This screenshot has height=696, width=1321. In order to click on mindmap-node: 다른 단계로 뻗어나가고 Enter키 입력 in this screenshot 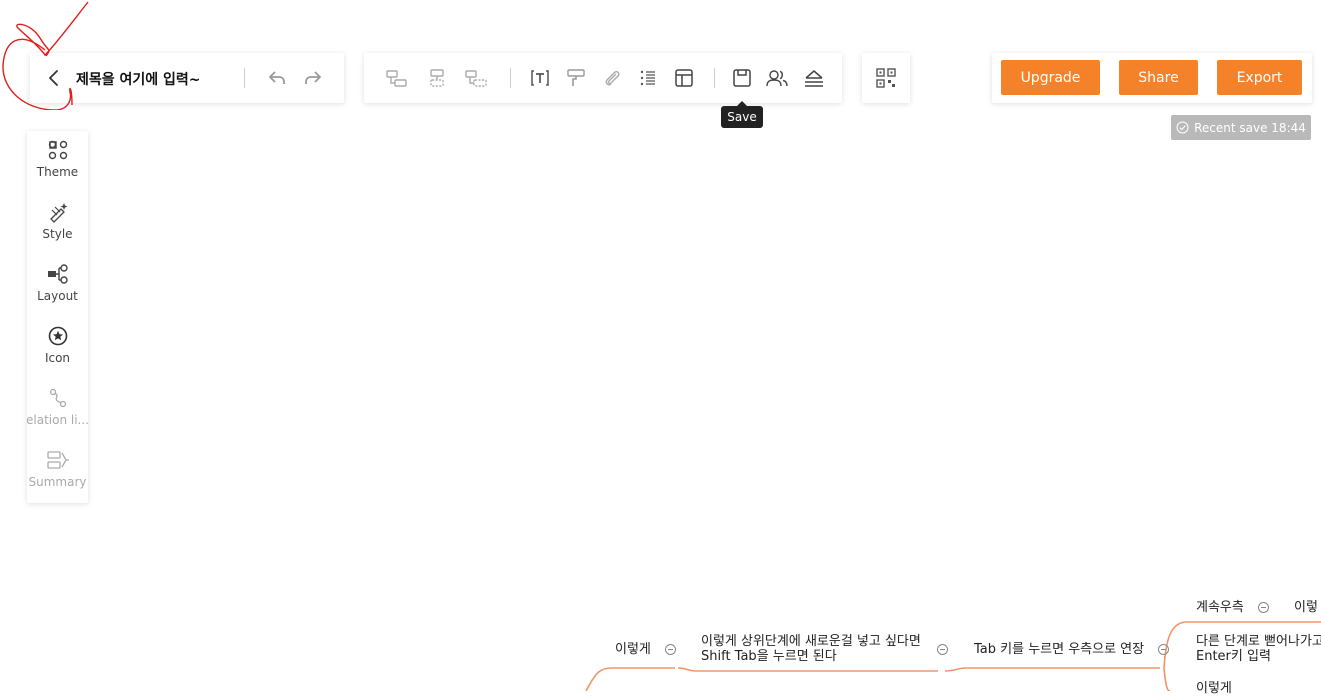, I will do `click(1258, 649)`.